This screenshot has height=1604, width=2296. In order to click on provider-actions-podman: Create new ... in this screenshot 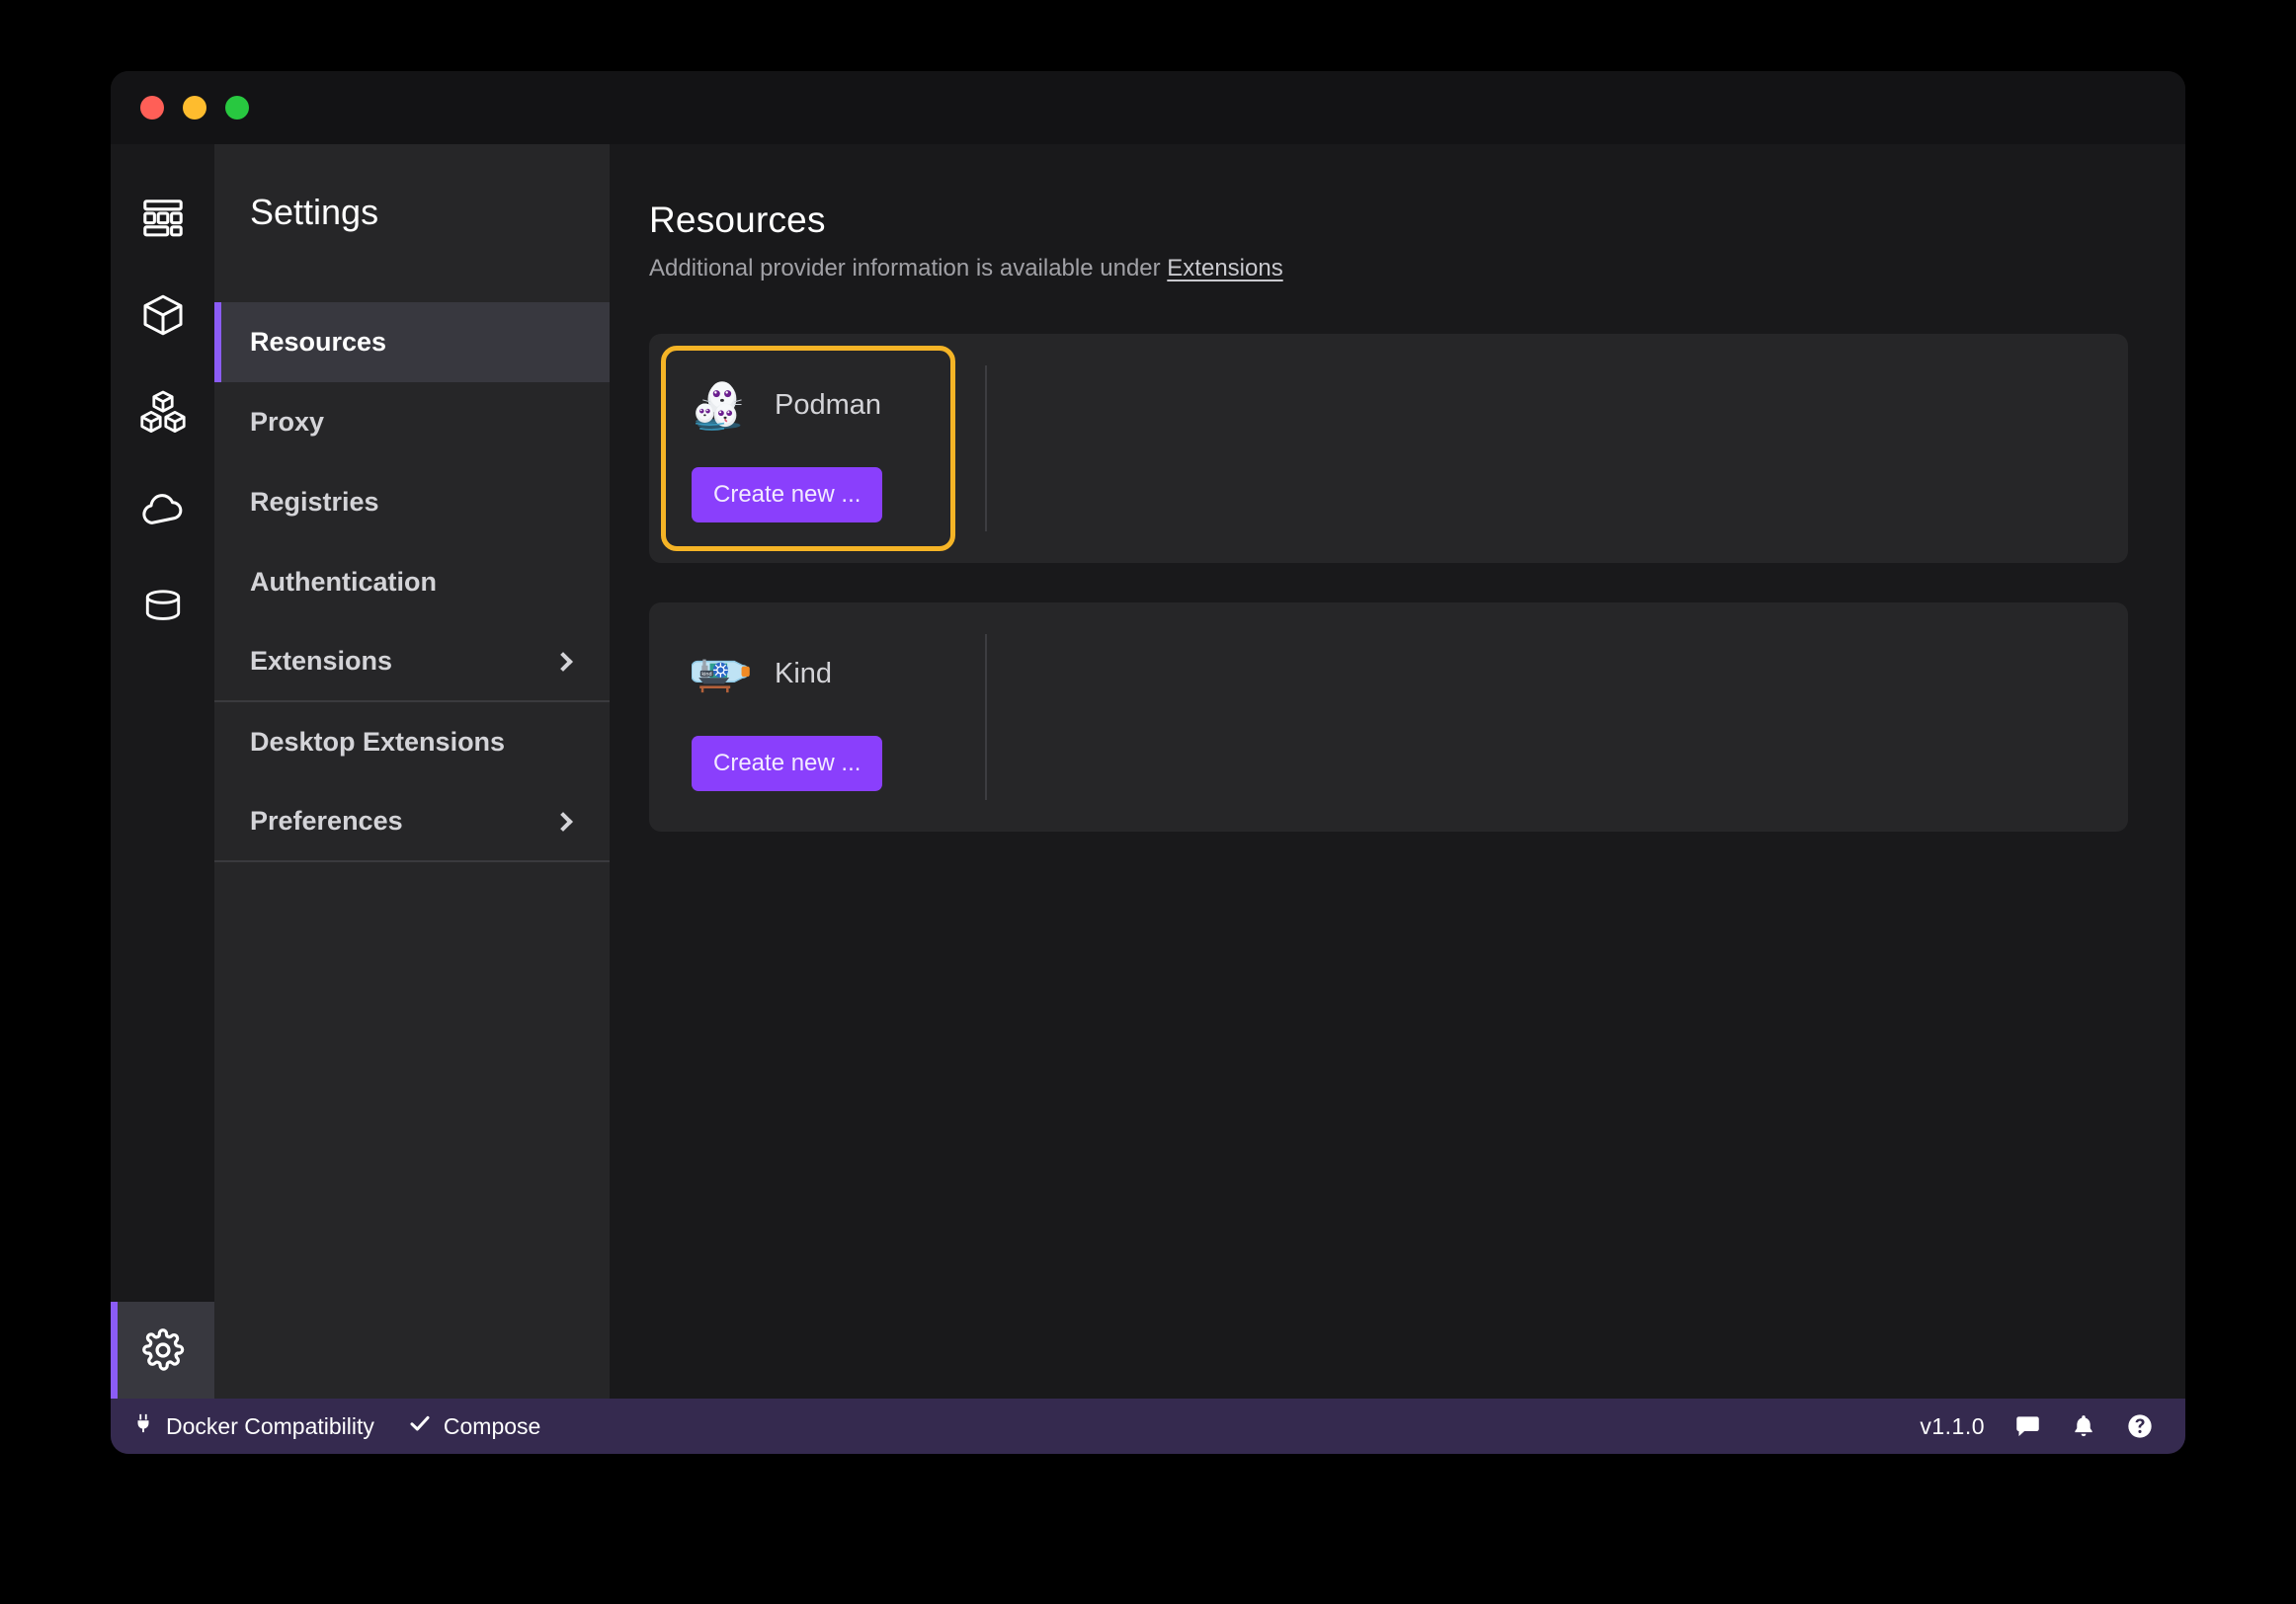, I will do `click(808, 494)`.